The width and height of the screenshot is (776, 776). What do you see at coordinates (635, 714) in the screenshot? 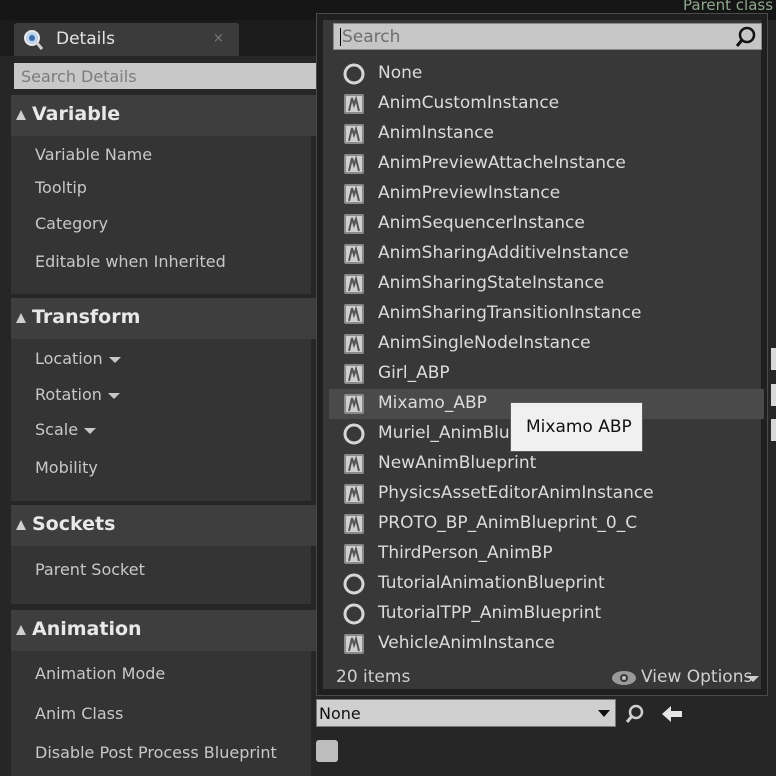
I see `browse-search-icon` at bounding box center [635, 714].